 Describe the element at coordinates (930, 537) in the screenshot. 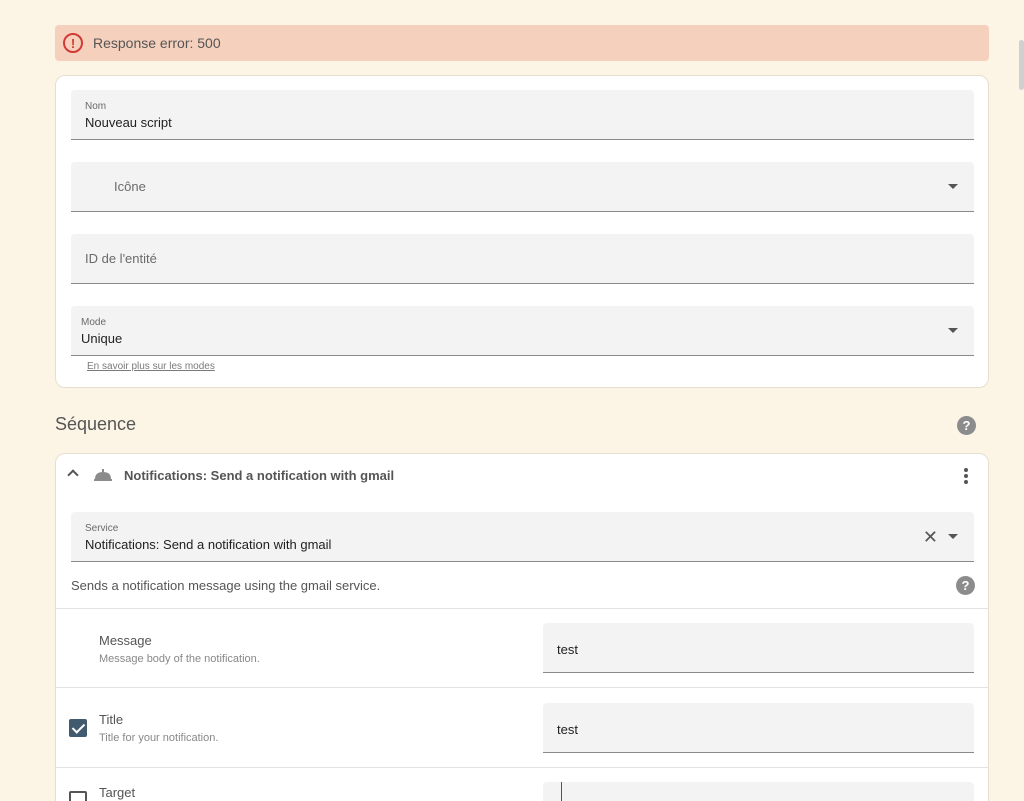

I see `close-icon: ✕` at that location.